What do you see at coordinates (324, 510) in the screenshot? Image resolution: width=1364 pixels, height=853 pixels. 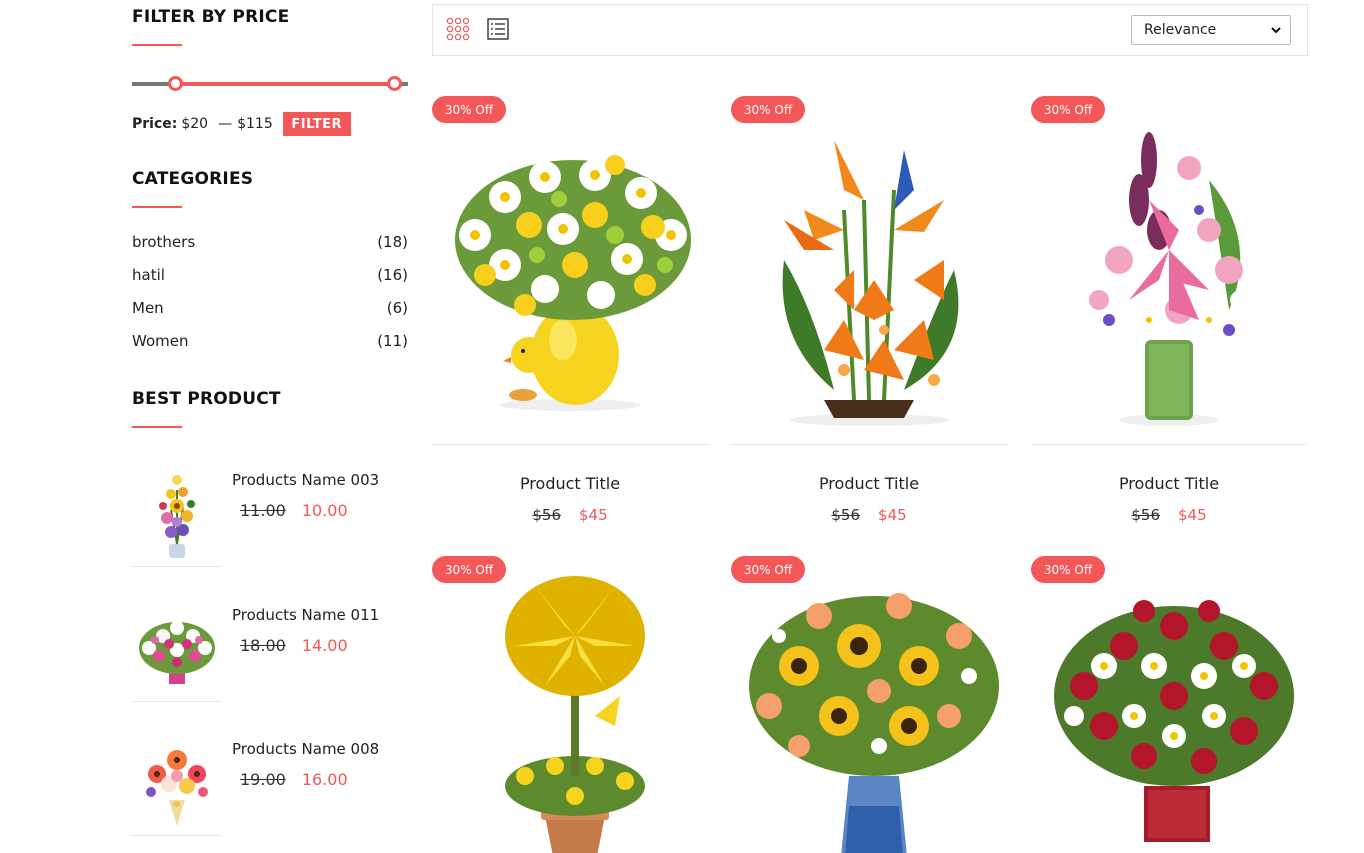 I see `new-price: 10.00` at bounding box center [324, 510].